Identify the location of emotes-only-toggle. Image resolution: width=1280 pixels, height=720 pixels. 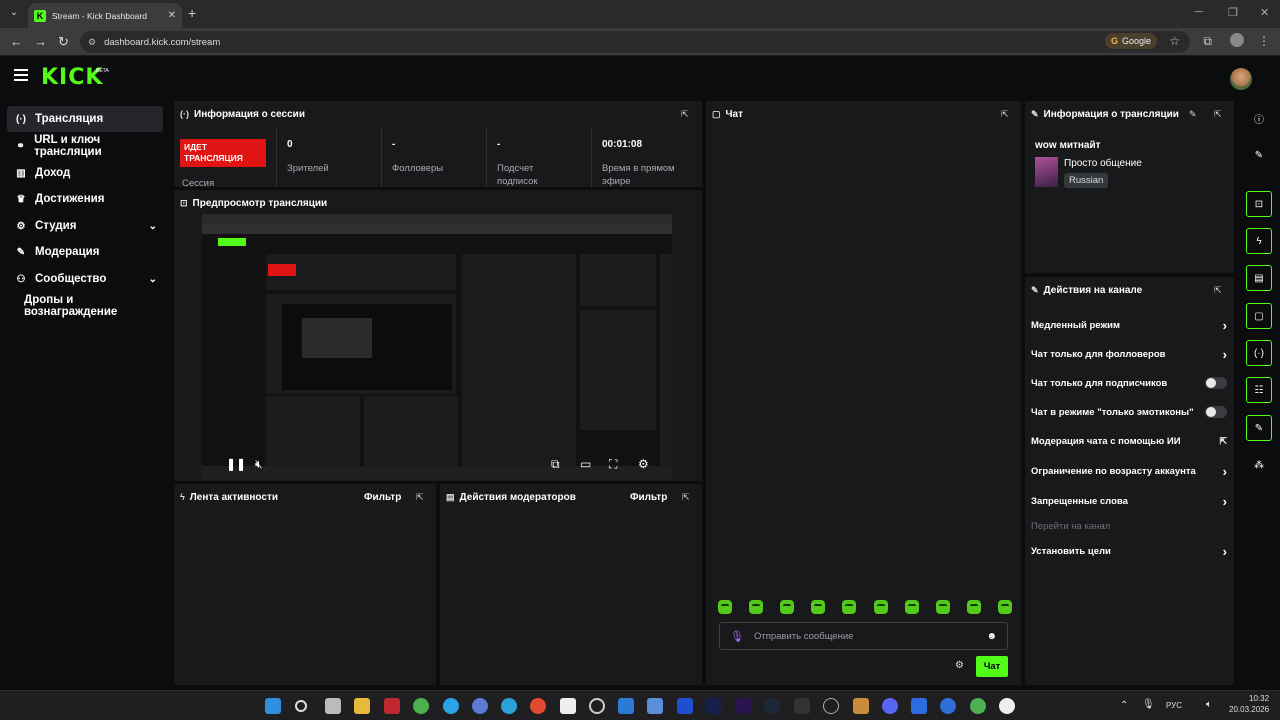
(1216, 412).